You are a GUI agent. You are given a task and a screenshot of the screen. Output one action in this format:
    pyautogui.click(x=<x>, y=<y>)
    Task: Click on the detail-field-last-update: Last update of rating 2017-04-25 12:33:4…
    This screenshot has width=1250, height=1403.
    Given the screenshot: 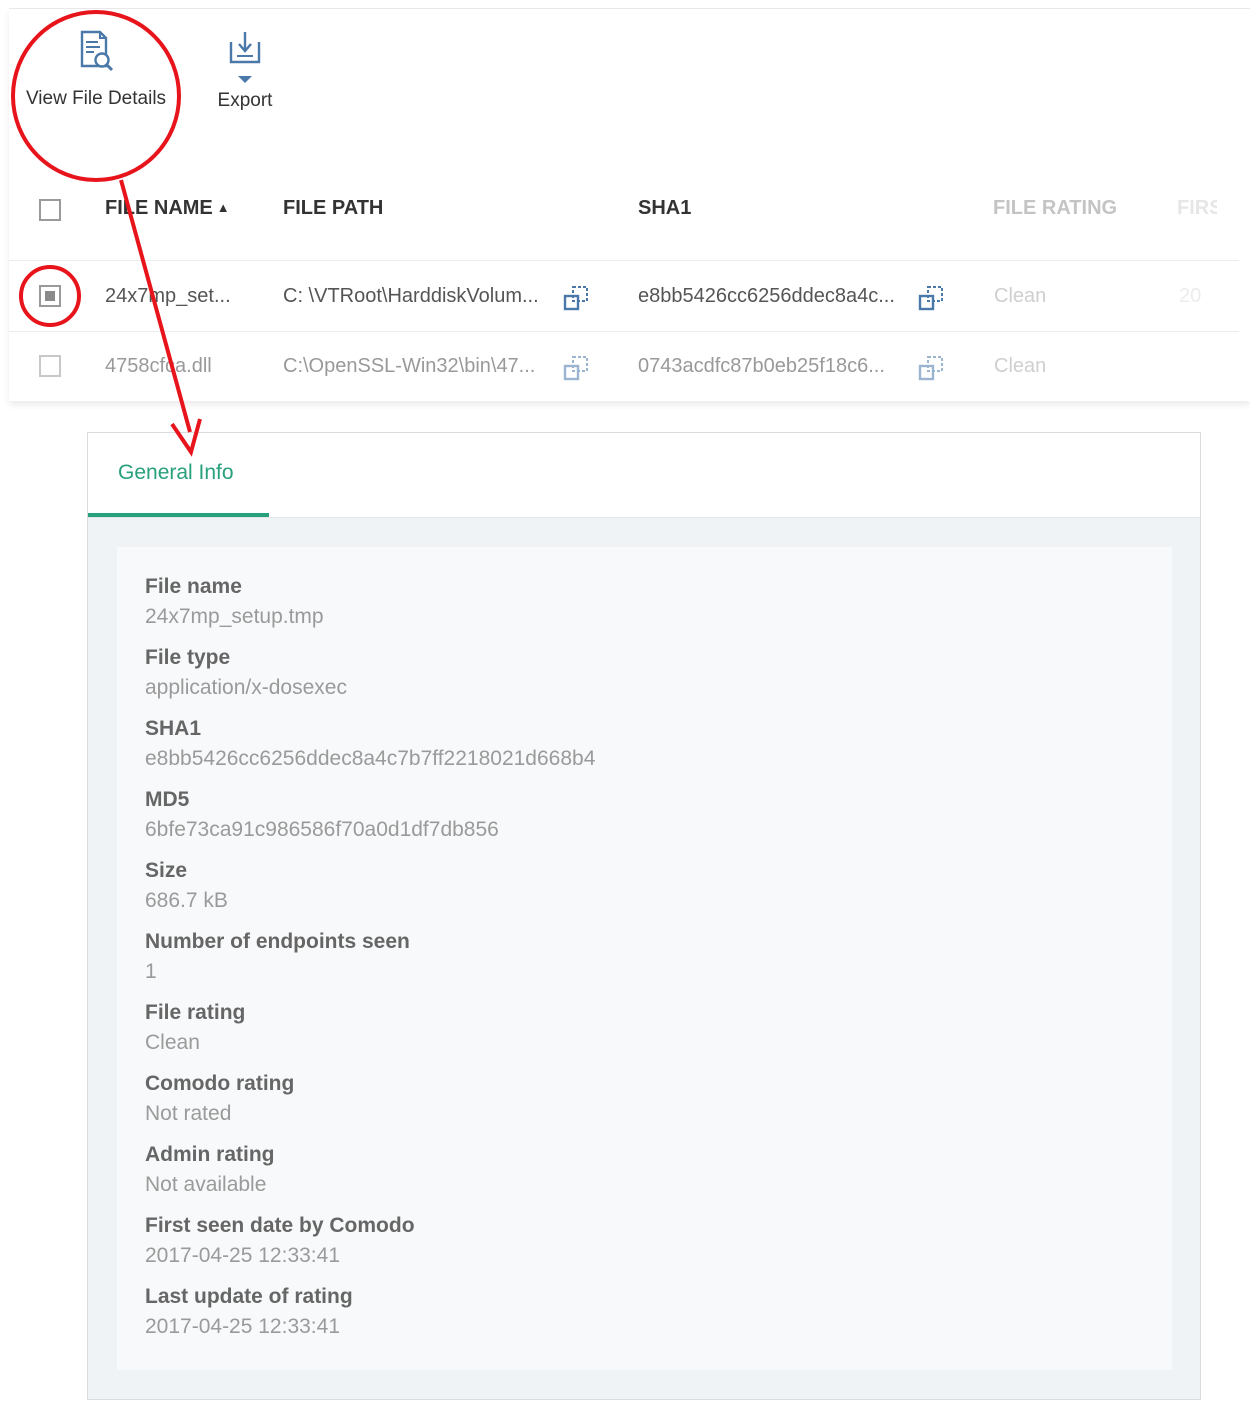 What is the action you would take?
    pyautogui.click(x=249, y=1312)
    